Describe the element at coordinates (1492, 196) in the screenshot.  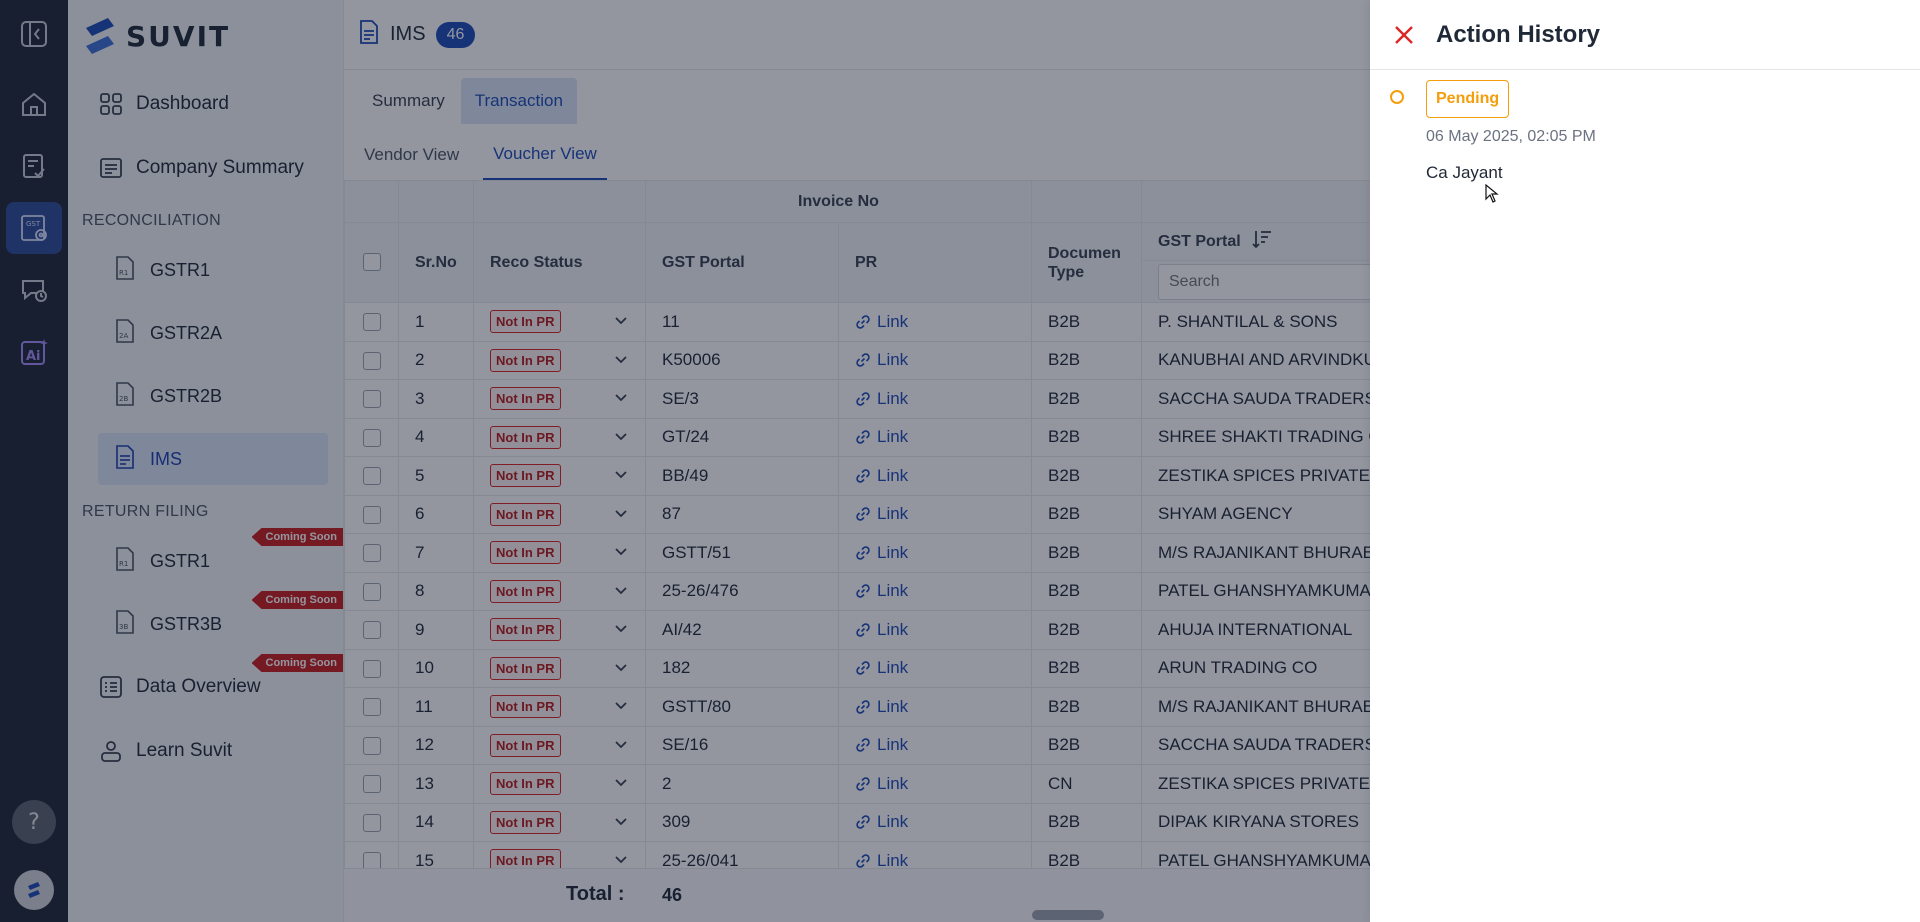
I see `mouse-cursor-icon` at that location.